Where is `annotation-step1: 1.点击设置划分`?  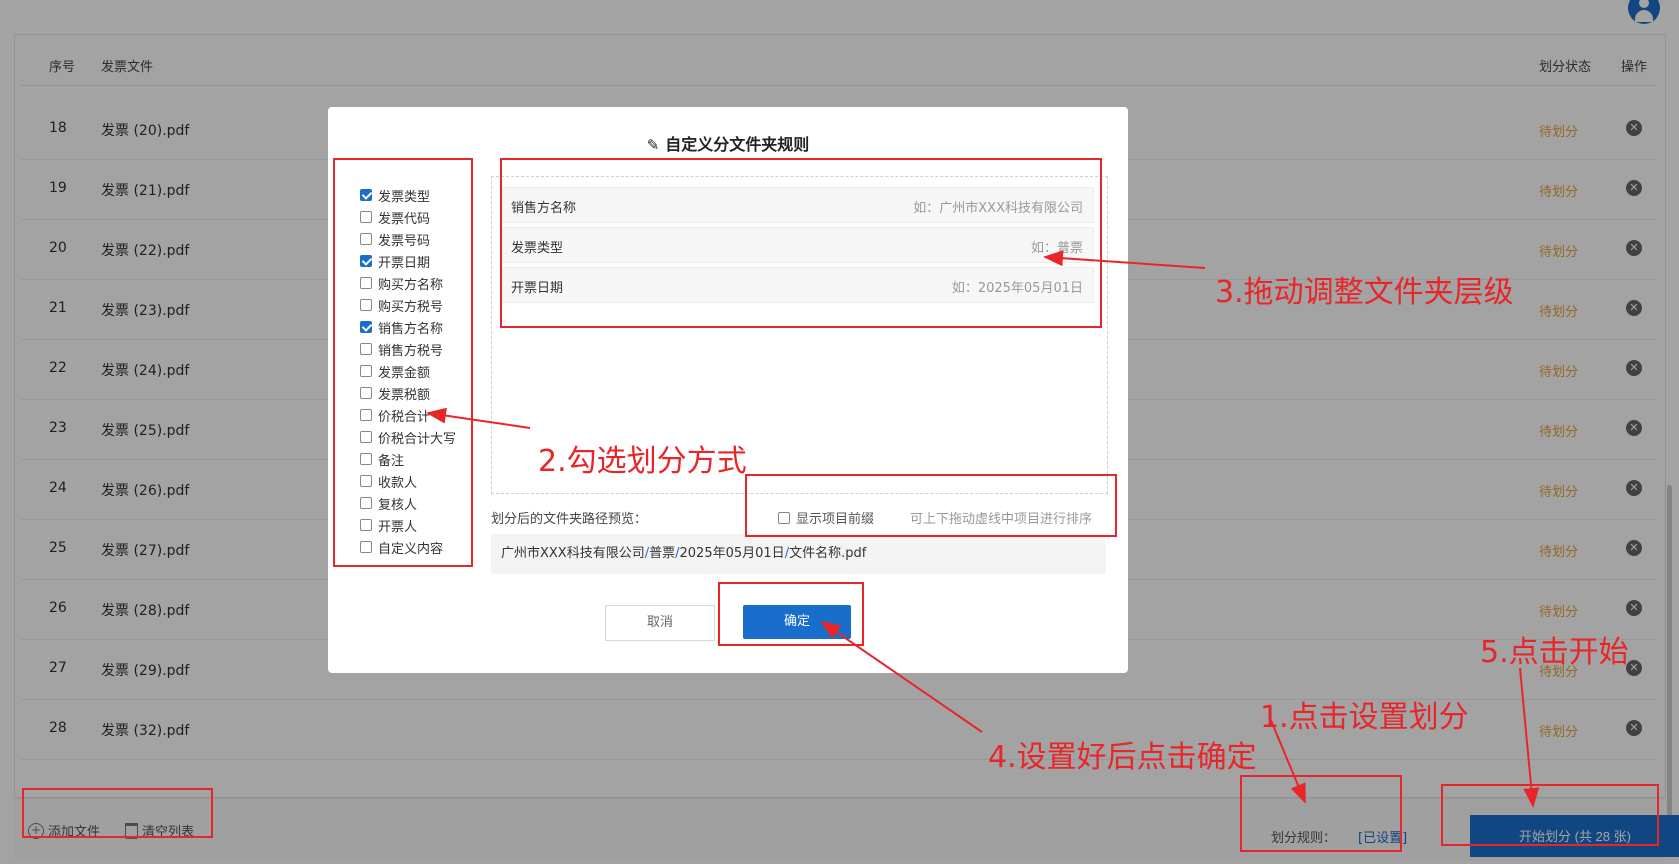
annotation-step1: 1.点击设置划分 is located at coordinates (1364, 717).